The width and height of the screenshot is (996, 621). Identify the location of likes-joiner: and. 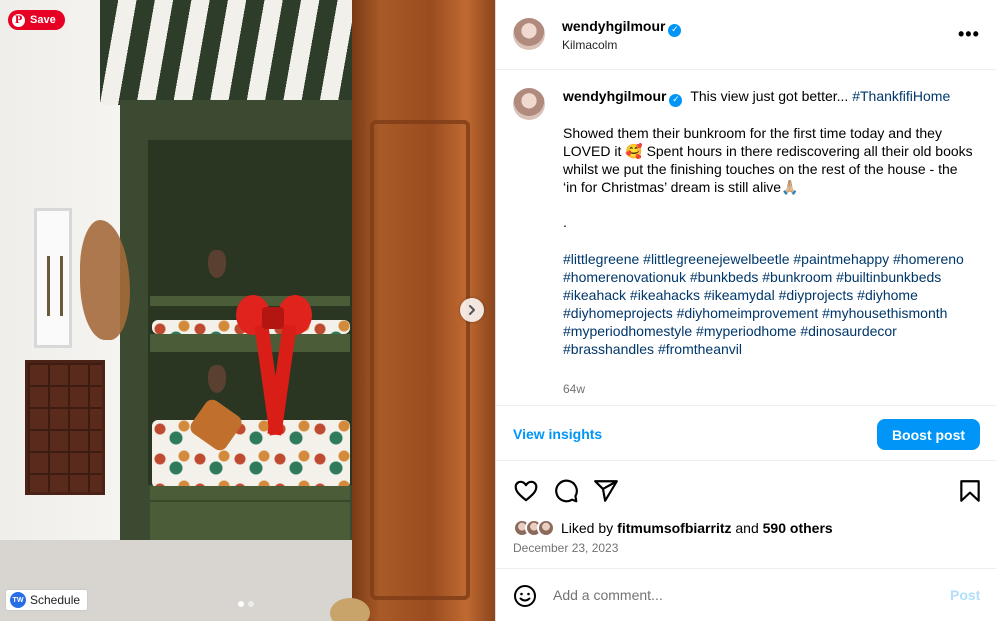
(747, 528).